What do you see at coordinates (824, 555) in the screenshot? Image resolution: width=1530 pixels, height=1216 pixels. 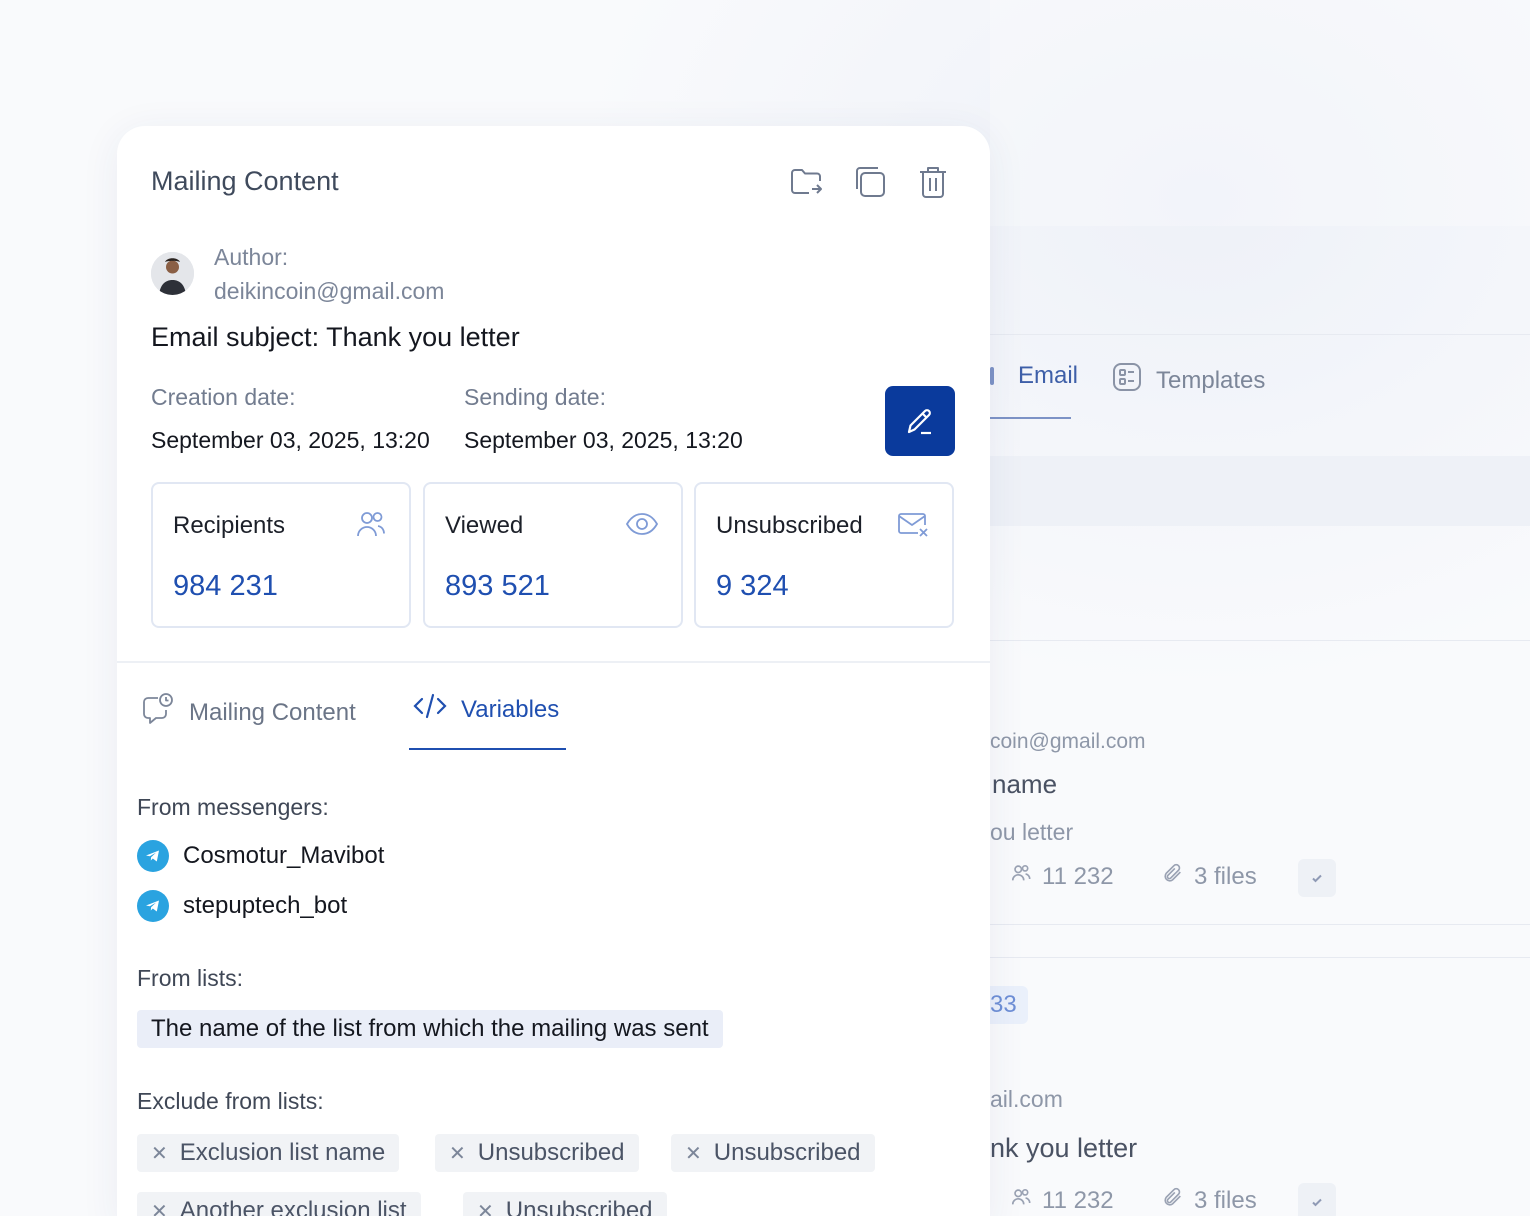 I see `stat-unsubscribed: Unsubscribed 9 324` at bounding box center [824, 555].